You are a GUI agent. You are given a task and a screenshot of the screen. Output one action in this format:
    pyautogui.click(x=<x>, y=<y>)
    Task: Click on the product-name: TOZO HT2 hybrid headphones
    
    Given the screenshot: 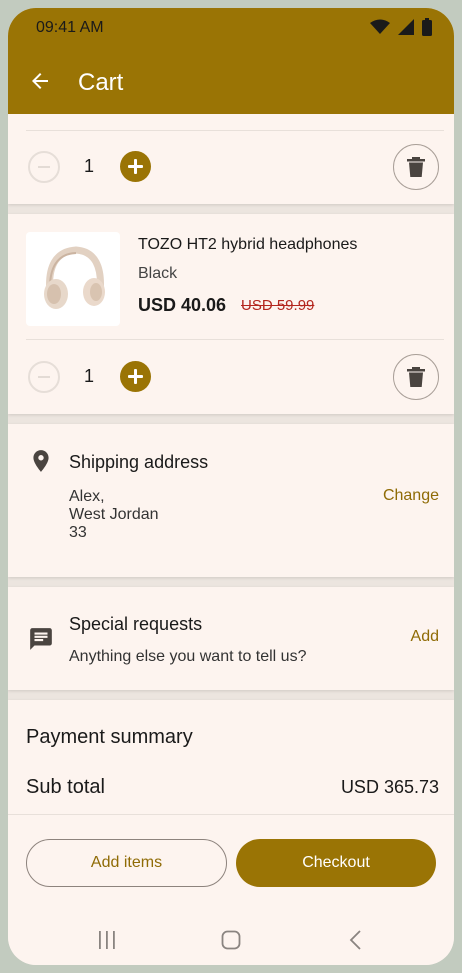 What is the action you would take?
    pyautogui.click(x=247, y=245)
    